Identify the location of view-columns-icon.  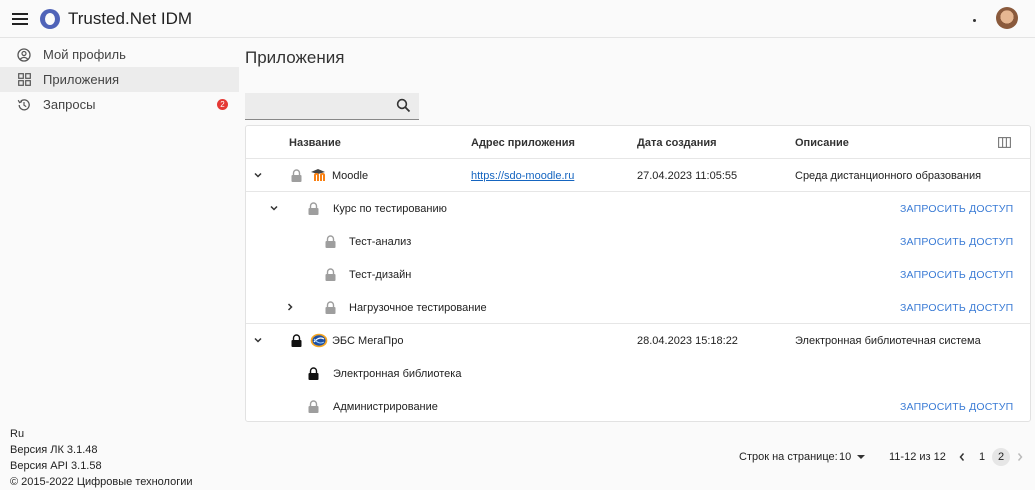
(1004, 144).